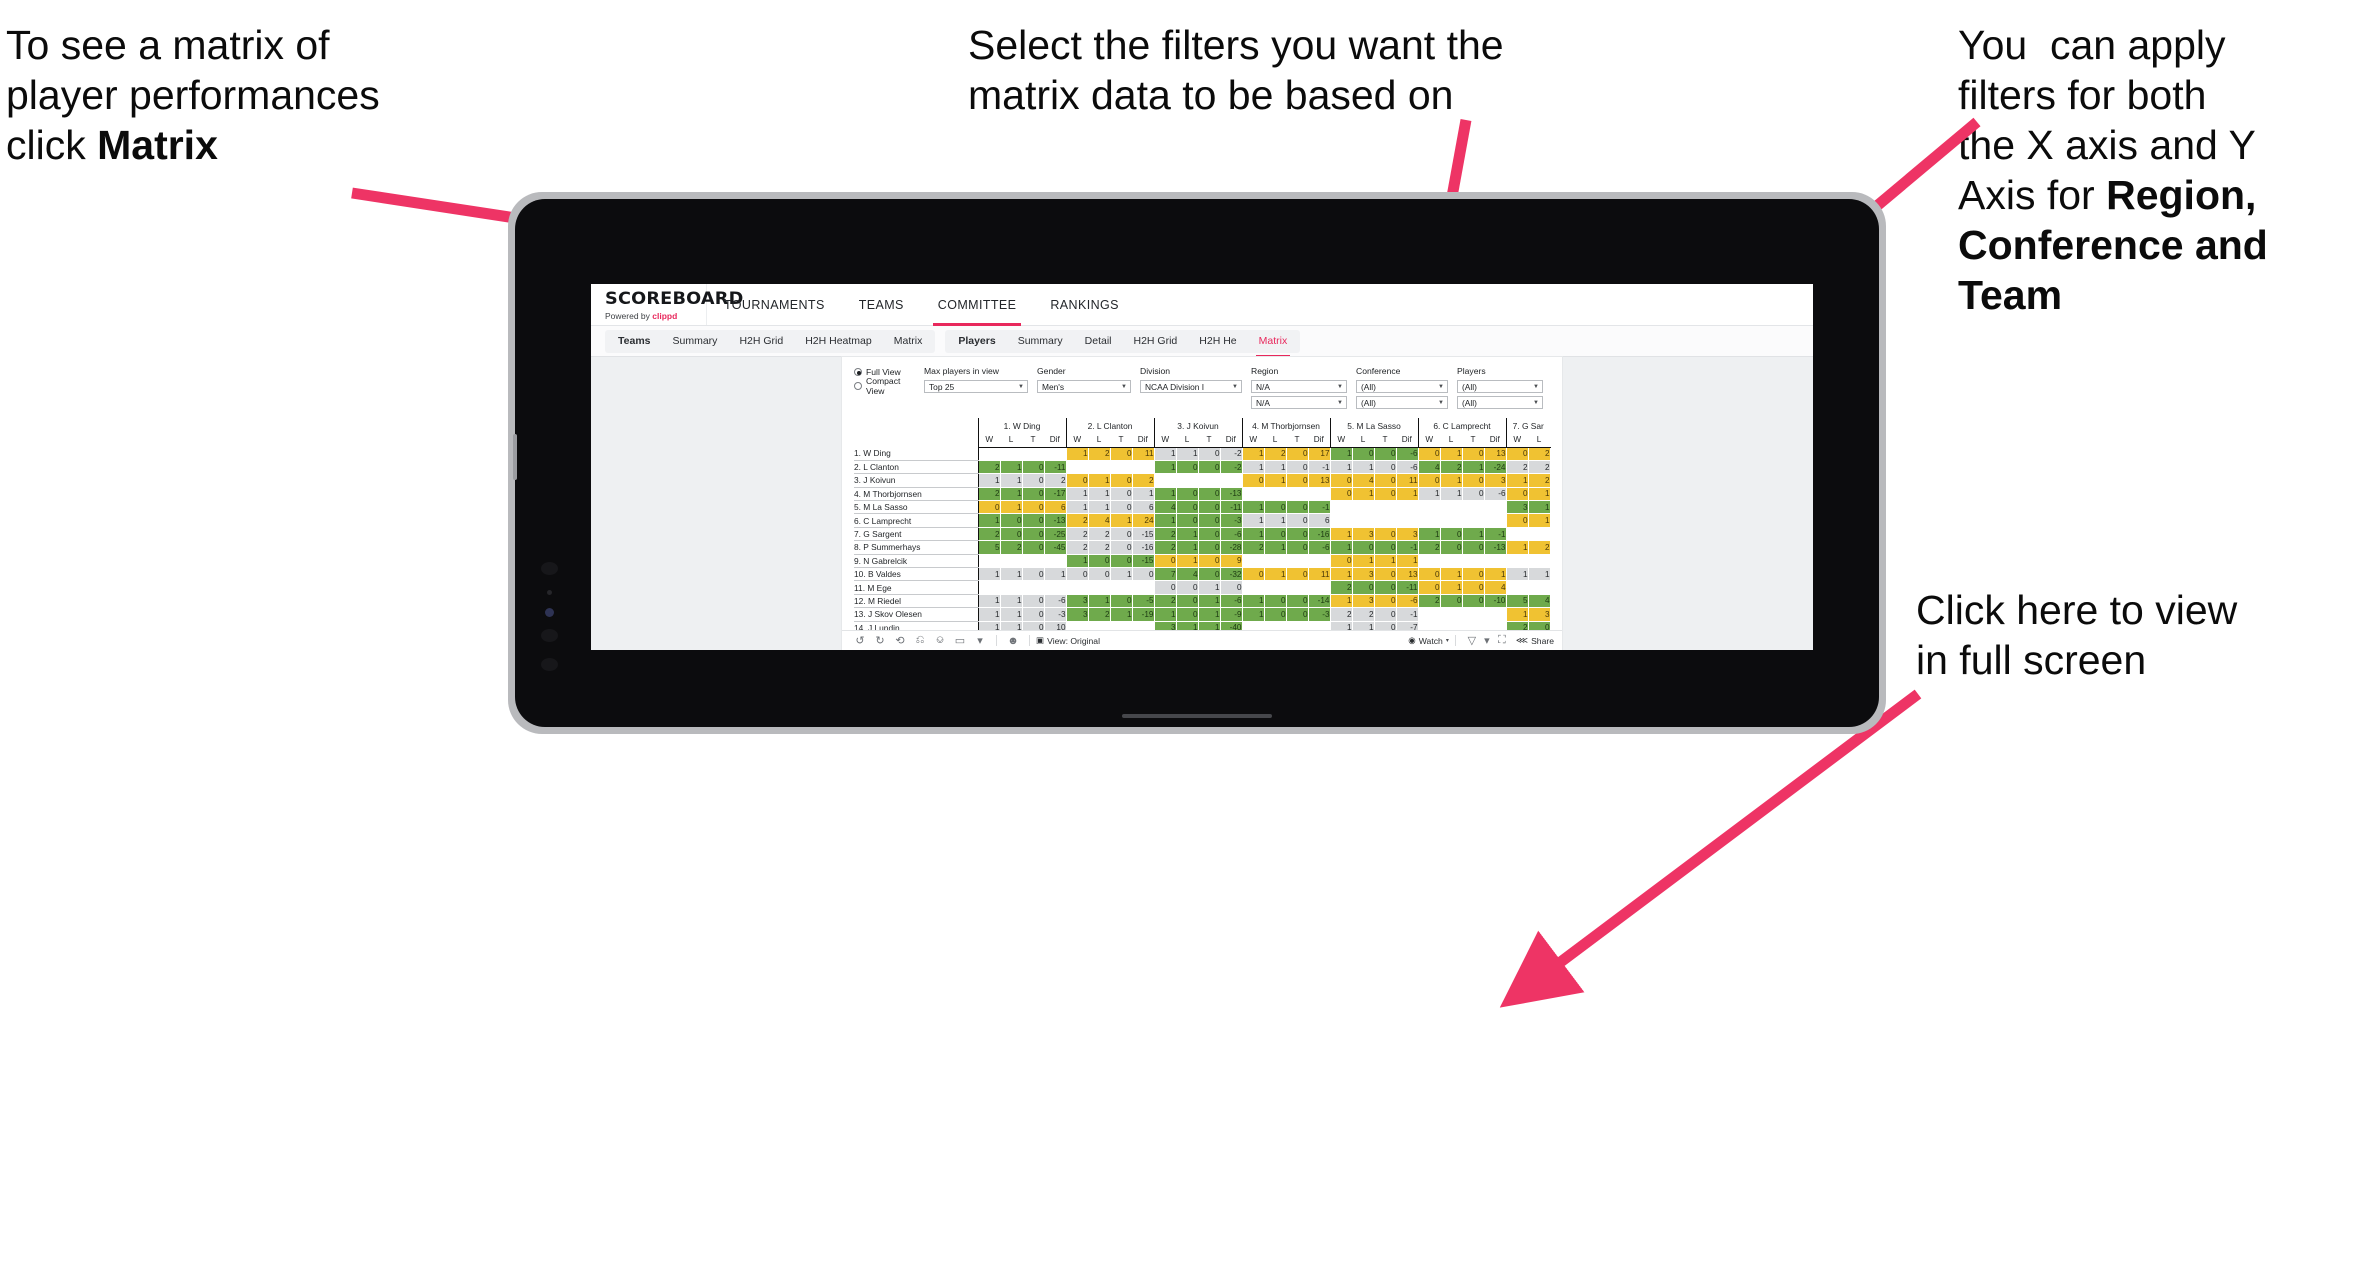 The image size is (2378, 1280). I want to click on filter-region-y-select: N/A ▼, so click(1299, 402).